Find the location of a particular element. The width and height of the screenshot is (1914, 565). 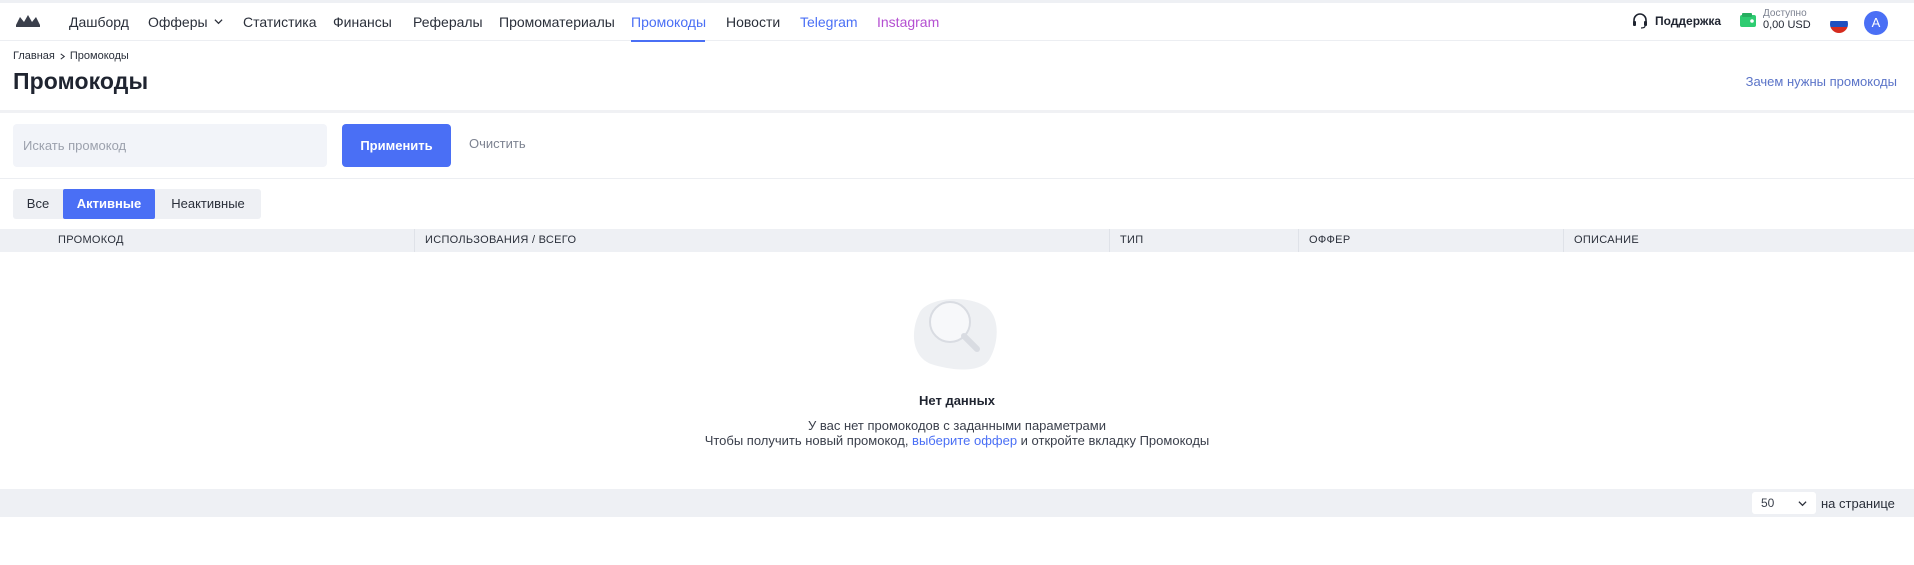

per-page-select: 50 is located at coordinates (1784, 503).